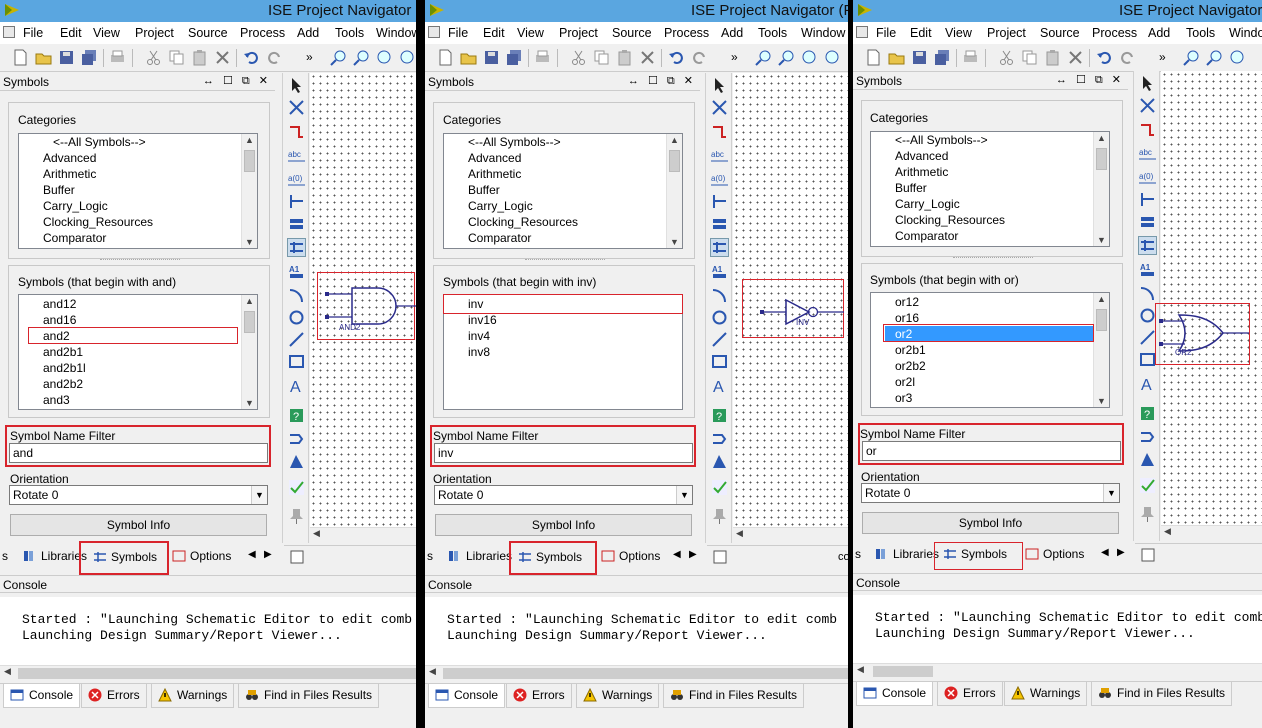 The image size is (1262, 728). What do you see at coordinates (1006, 57) in the screenshot?
I see `cut-icon` at bounding box center [1006, 57].